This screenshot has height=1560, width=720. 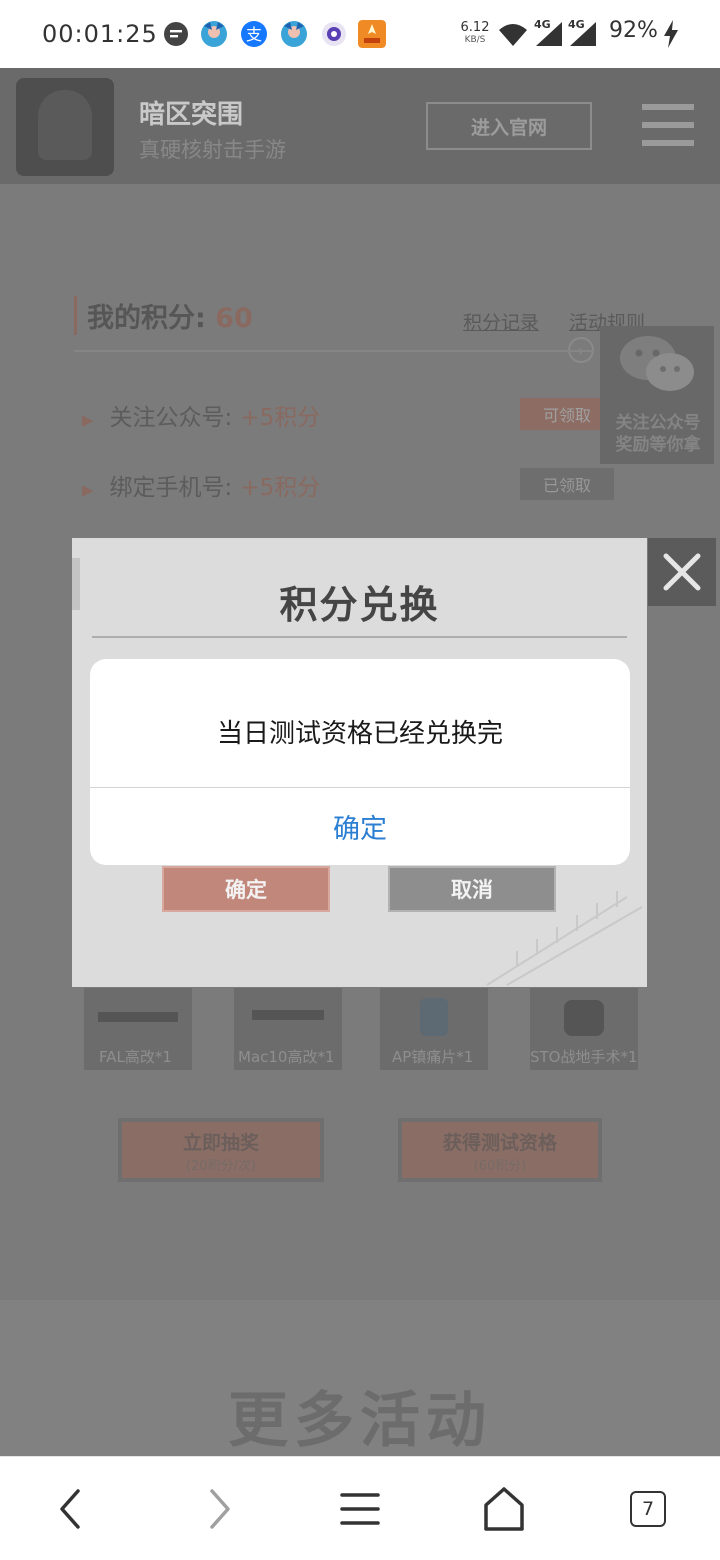 What do you see at coordinates (288, 1015) in the screenshot?
I see `smg-icon` at bounding box center [288, 1015].